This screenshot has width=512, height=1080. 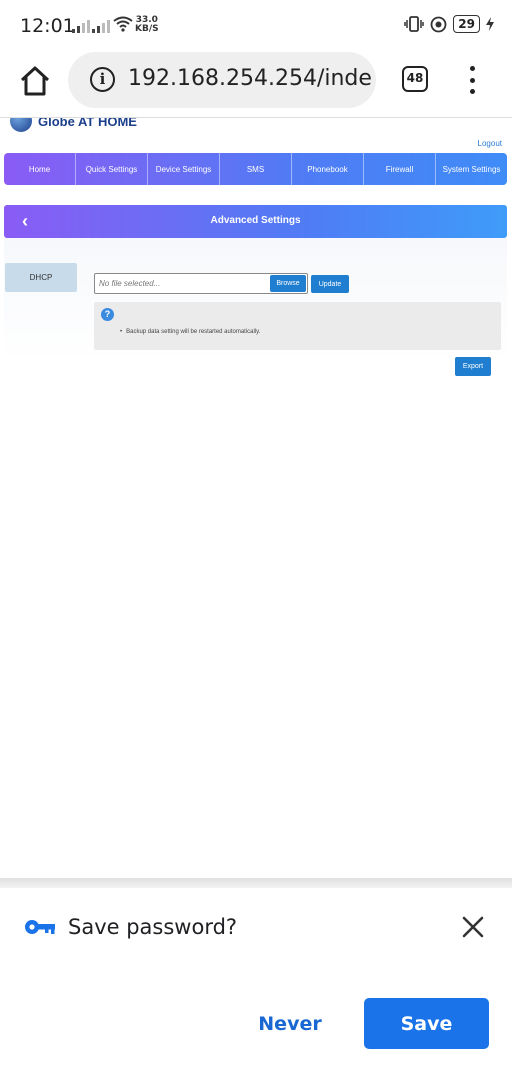 I want to click on charging-icon, so click(x=490, y=24).